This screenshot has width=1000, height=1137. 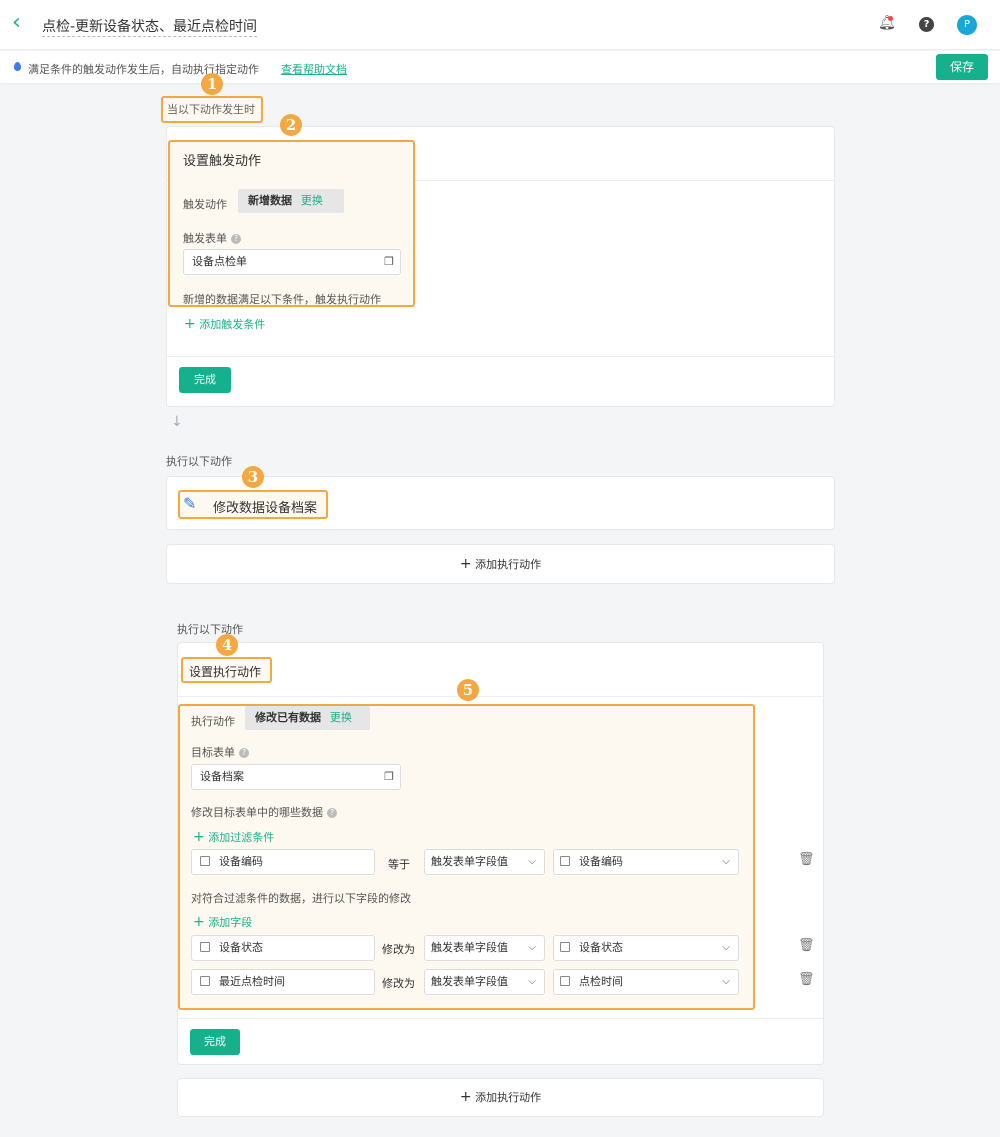 What do you see at coordinates (806, 859) in the screenshot?
I see `delete-filter-trash-icon: 🗑︎` at bounding box center [806, 859].